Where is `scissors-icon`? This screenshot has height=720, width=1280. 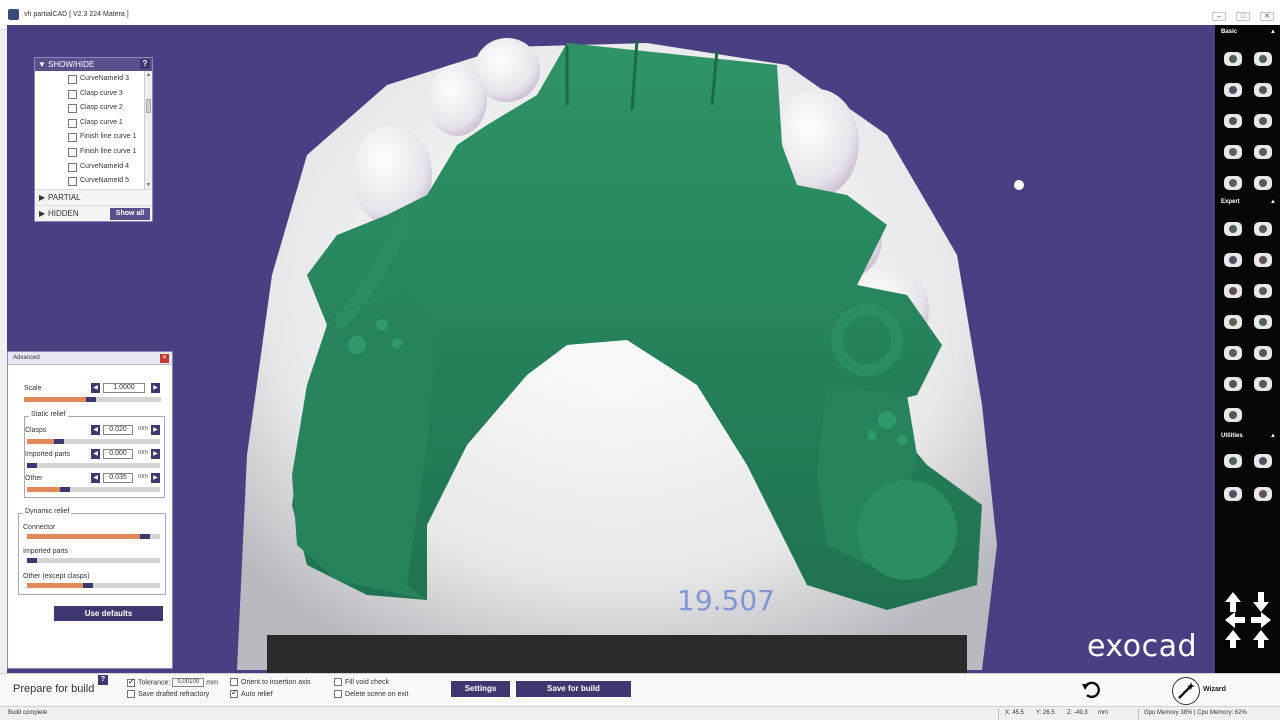
scissors-icon is located at coordinates (1233, 461).